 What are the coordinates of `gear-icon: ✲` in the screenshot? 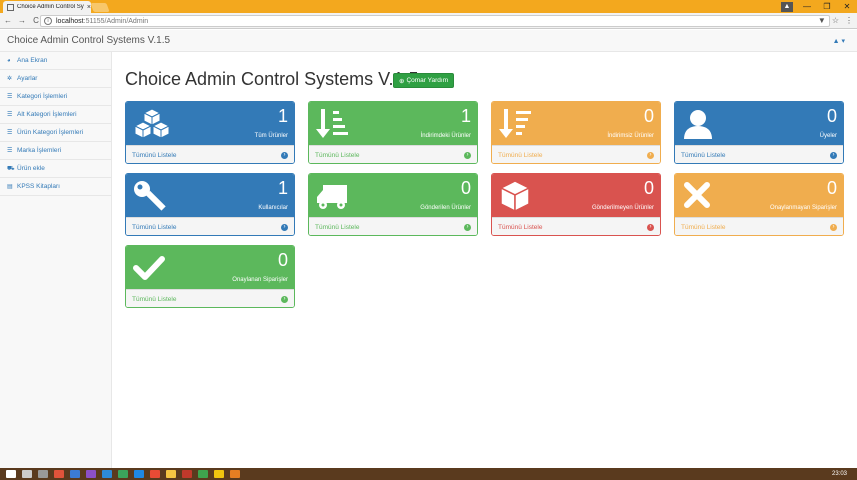 It's located at (10, 79).